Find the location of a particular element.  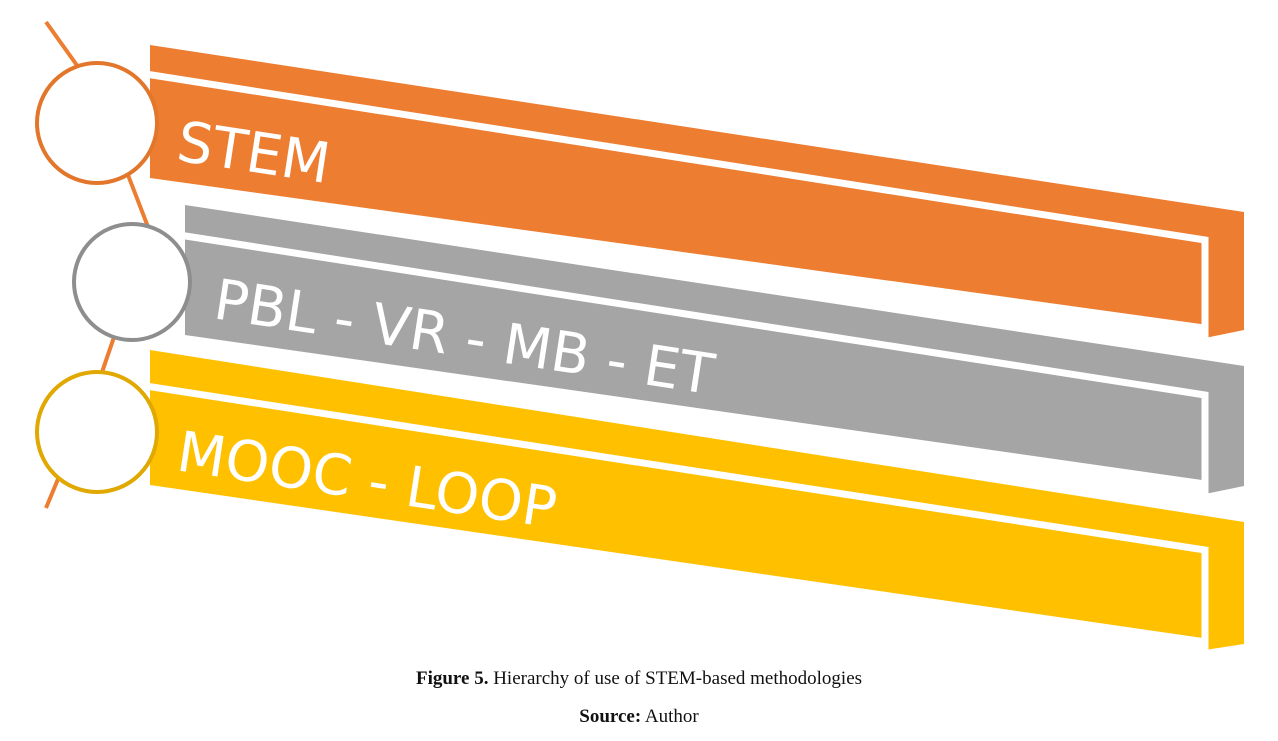

figure-number: Figure 5. is located at coordinates (452, 678).